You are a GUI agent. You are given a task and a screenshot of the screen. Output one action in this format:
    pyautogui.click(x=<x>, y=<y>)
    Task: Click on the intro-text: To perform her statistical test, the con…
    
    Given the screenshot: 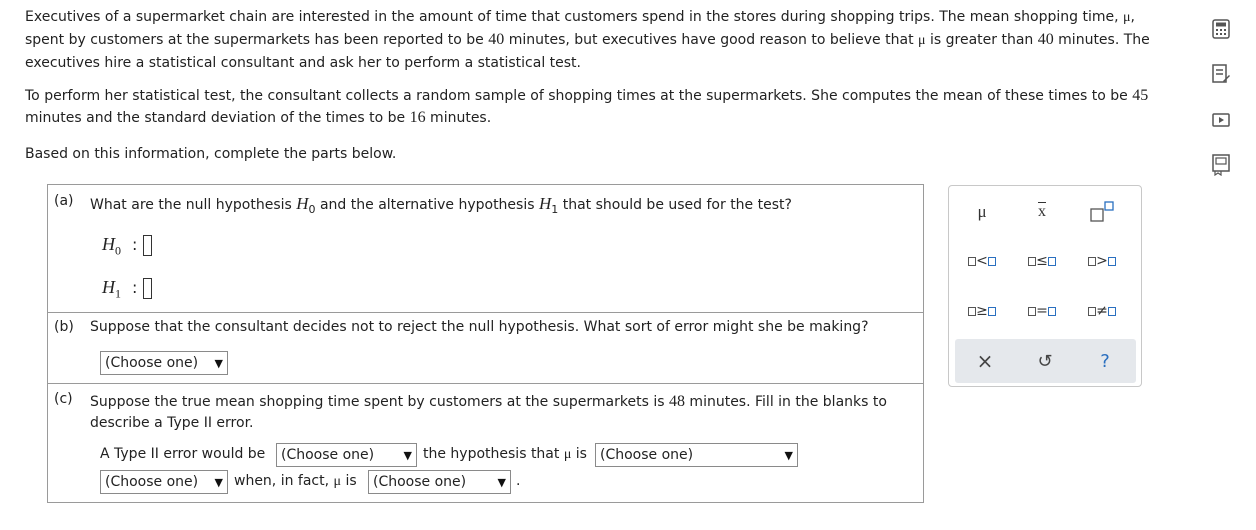 What is the action you would take?
    pyautogui.click(x=579, y=96)
    